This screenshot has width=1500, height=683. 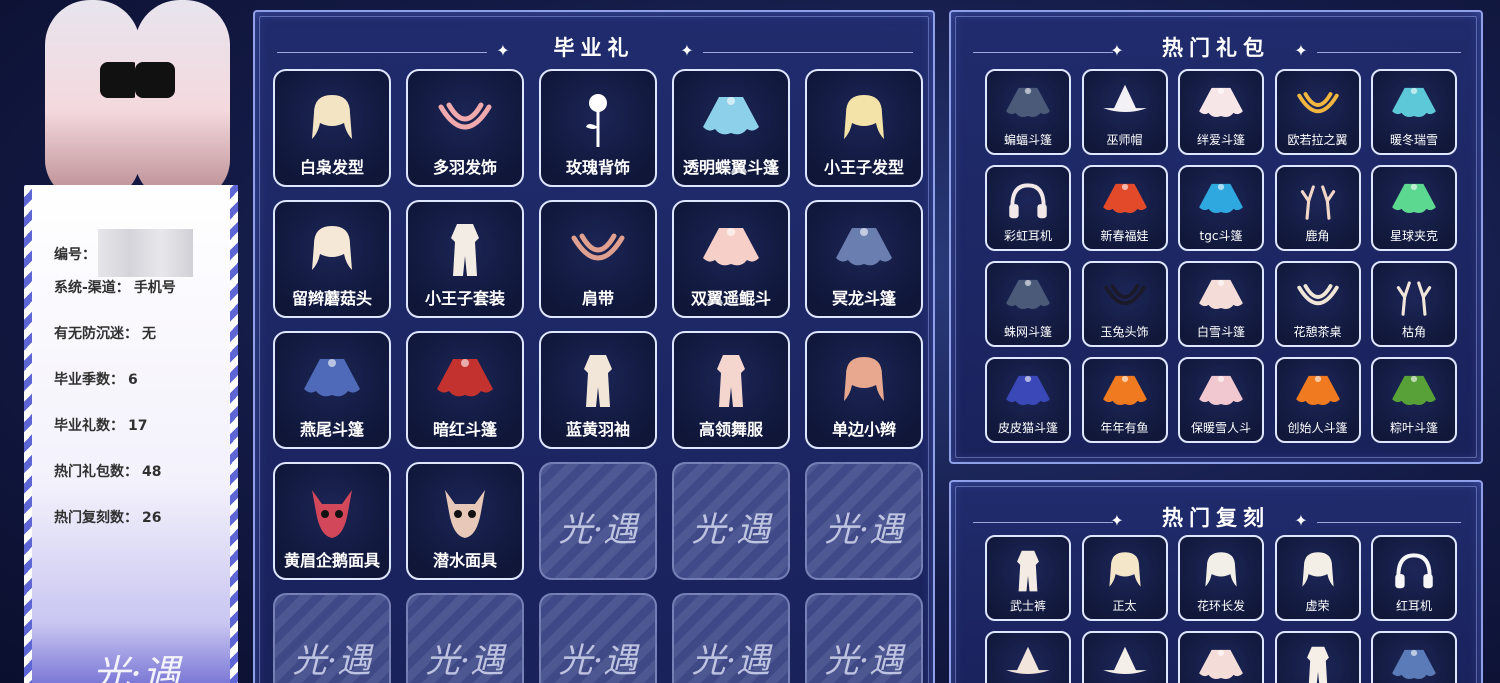 What do you see at coordinates (731, 390) in the screenshot?
I see `graduation-item: 高领舞服` at bounding box center [731, 390].